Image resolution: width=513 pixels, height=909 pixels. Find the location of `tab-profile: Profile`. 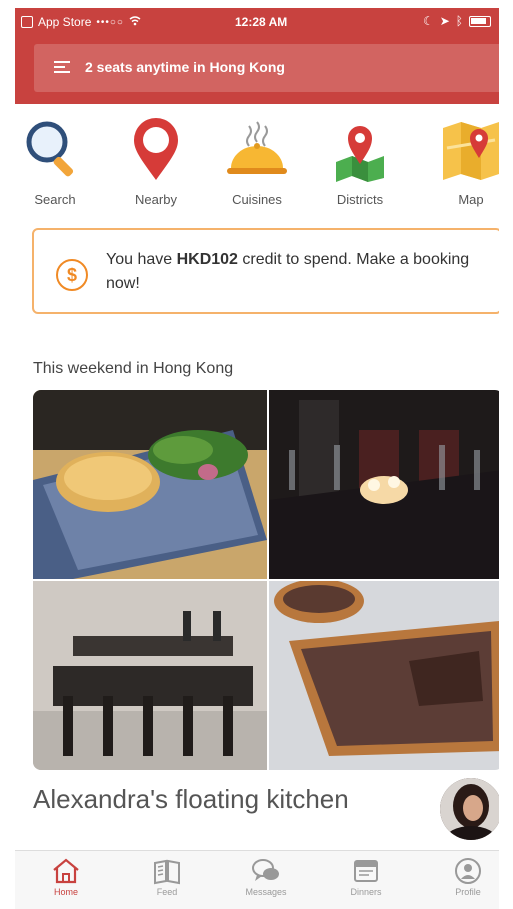

tab-profile: Profile is located at coordinates (466, 877).